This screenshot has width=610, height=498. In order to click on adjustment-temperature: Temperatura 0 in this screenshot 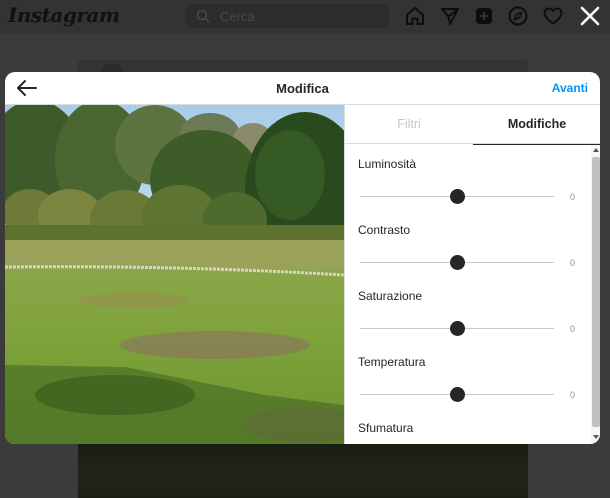, I will do `click(468, 376)`.